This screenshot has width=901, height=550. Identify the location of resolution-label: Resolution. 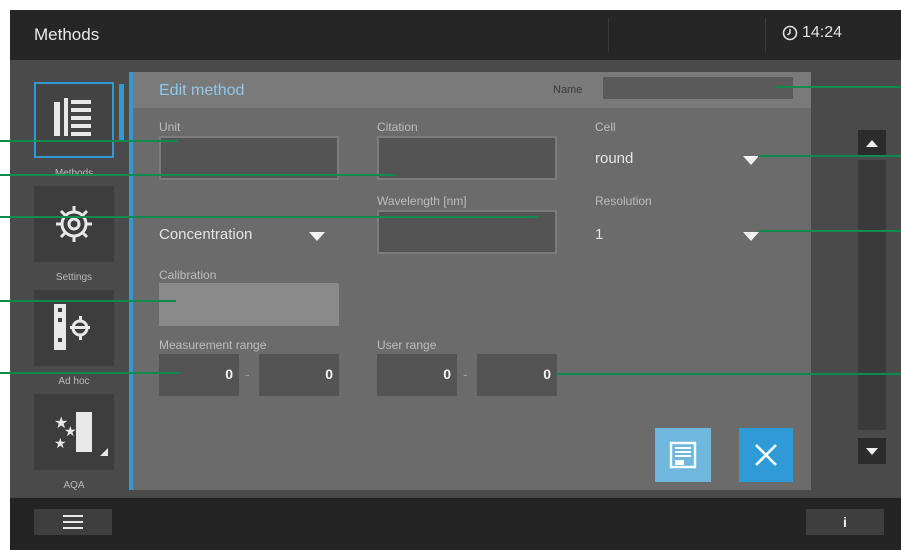
(623, 201).